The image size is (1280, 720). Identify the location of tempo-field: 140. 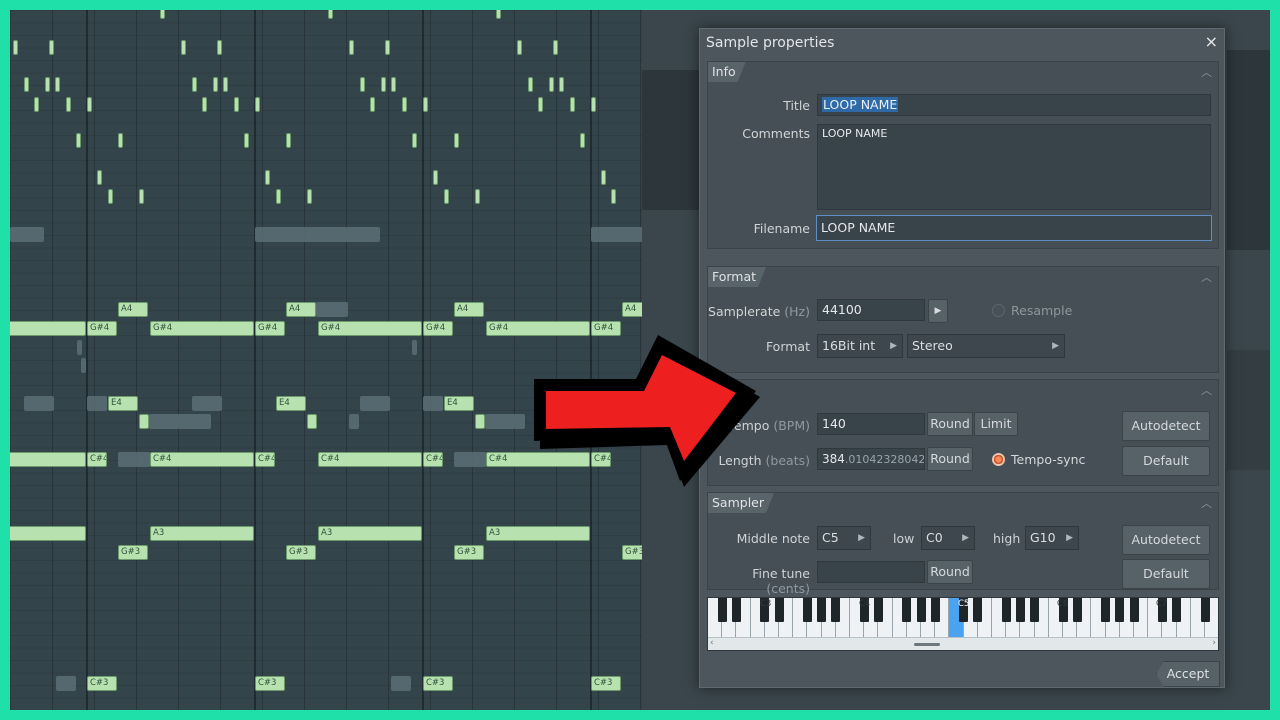
(871, 424).